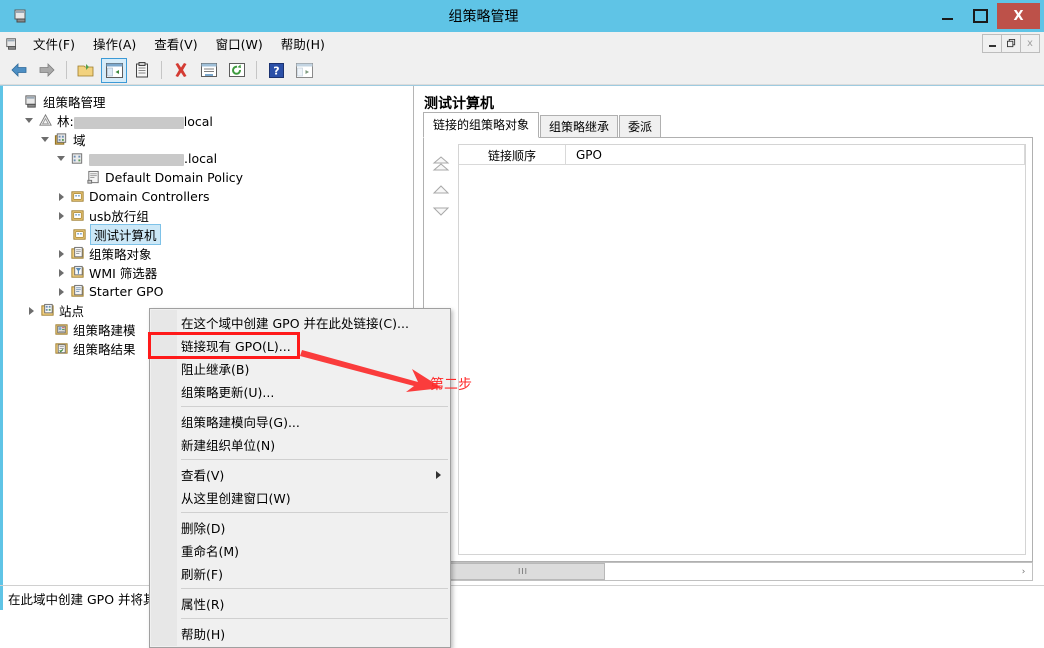  Describe the element at coordinates (104, 349) in the screenshot. I see `tree-label: 组策略结果` at that location.